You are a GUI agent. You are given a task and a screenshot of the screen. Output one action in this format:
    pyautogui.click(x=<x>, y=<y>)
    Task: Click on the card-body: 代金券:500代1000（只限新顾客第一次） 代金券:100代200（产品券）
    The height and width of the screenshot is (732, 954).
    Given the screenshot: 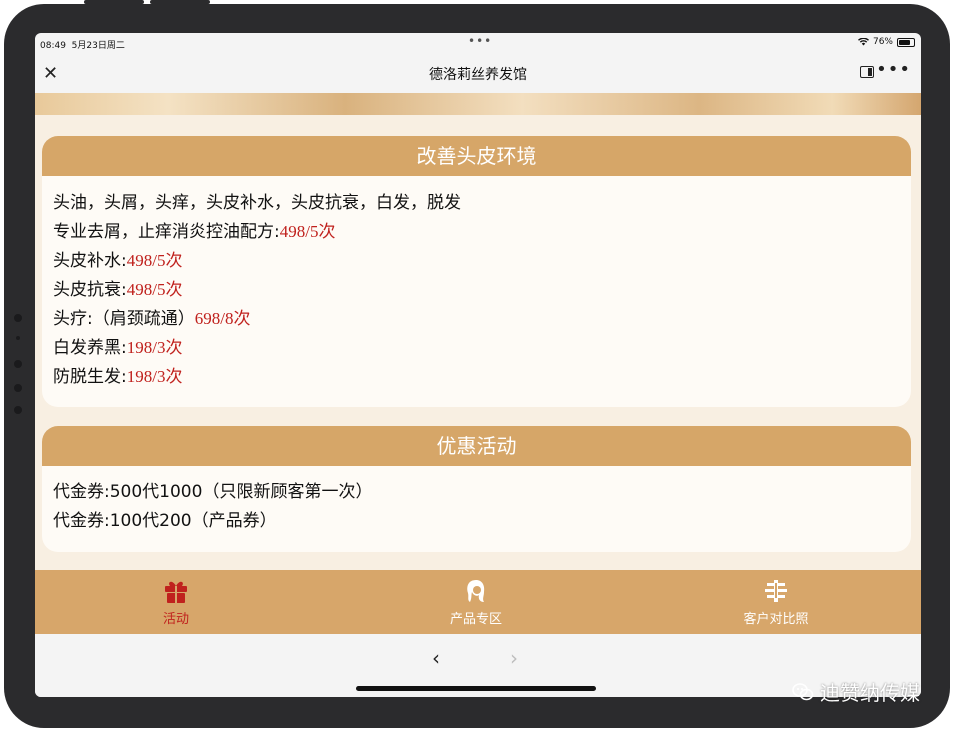 What is the action you would take?
    pyautogui.click(x=476, y=507)
    